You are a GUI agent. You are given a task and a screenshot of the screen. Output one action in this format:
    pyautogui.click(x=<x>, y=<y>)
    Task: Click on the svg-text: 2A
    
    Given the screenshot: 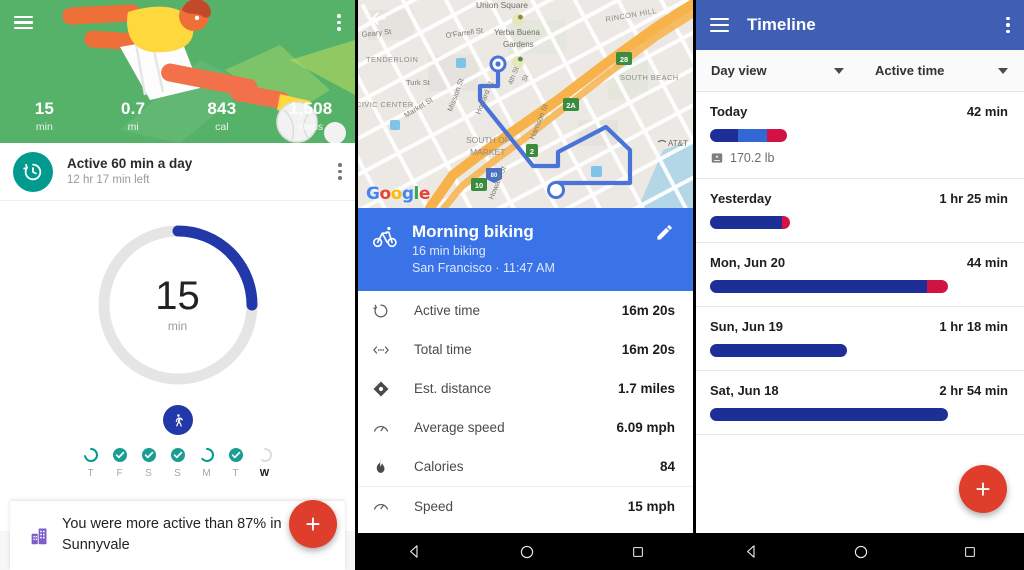 What is the action you would take?
    pyautogui.click(x=571, y=105)
    